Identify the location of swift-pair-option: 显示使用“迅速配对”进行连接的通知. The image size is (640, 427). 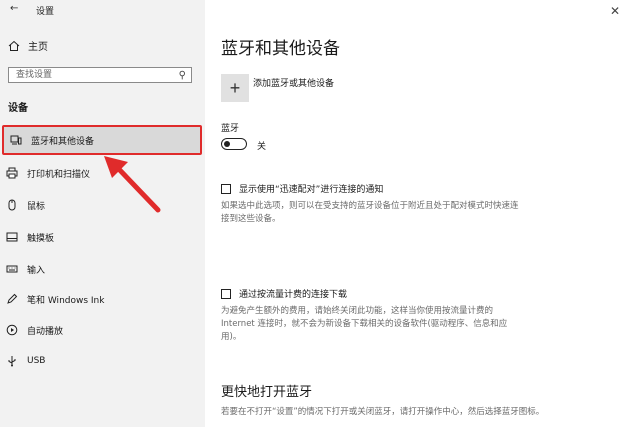
(302, 188).